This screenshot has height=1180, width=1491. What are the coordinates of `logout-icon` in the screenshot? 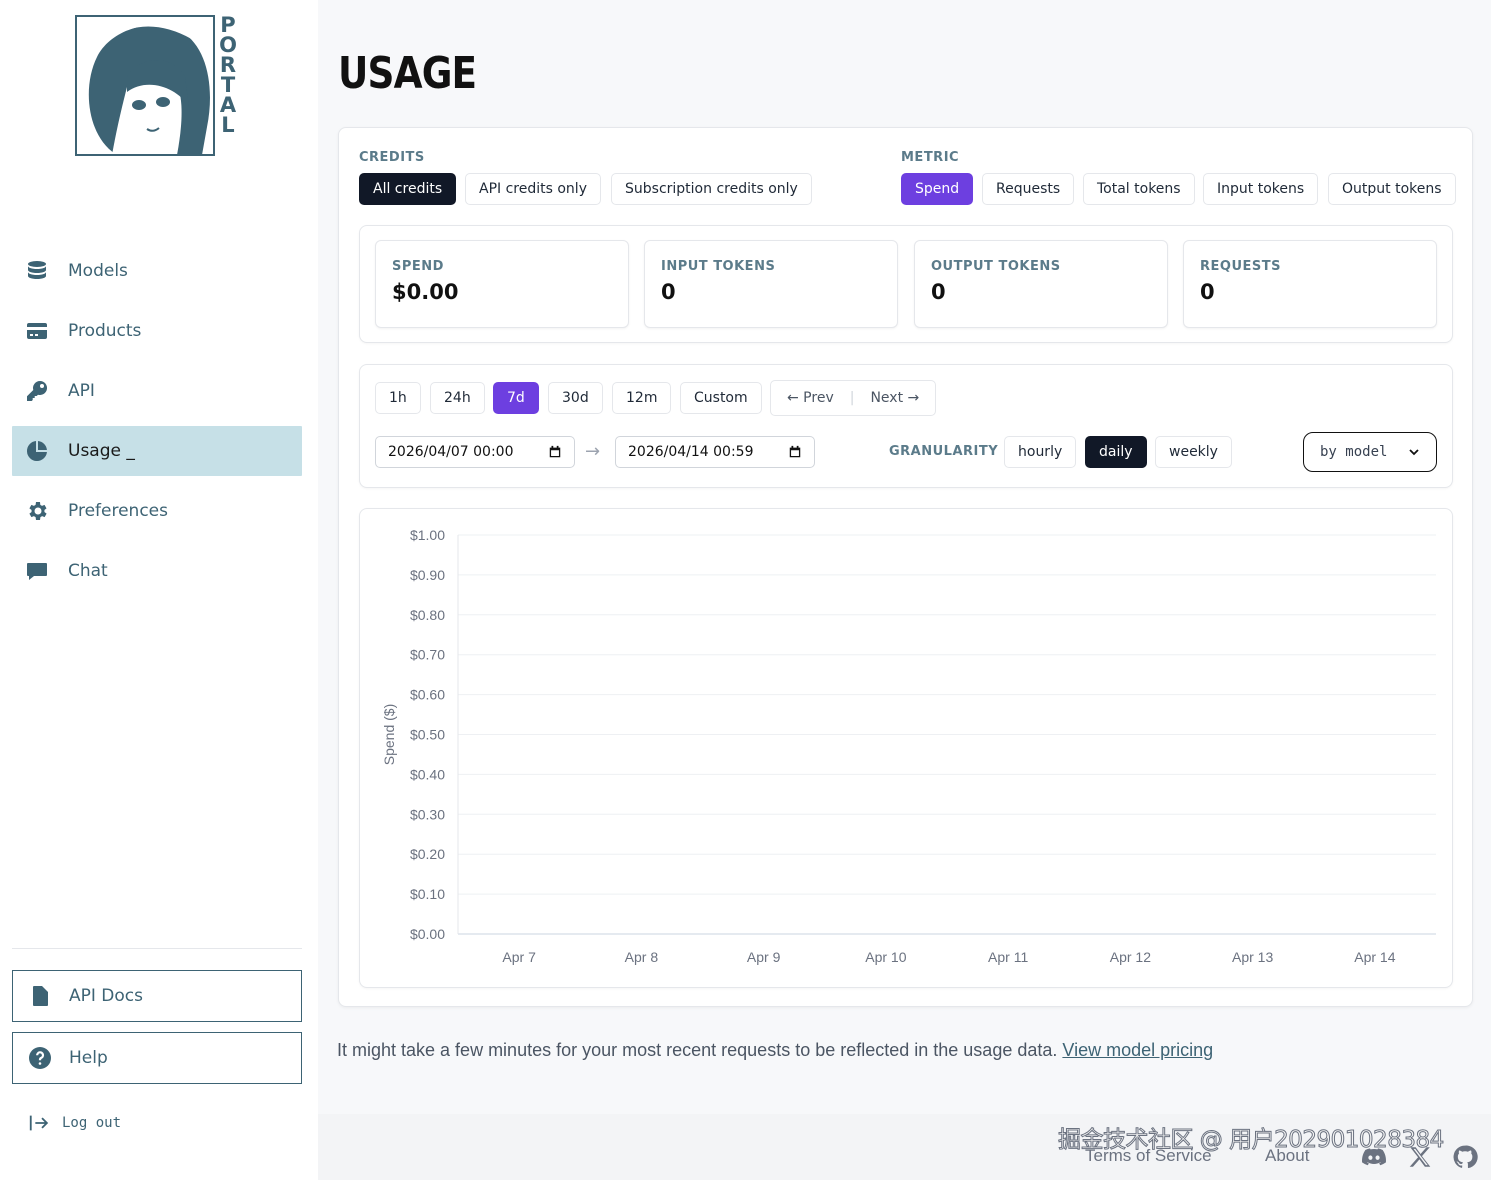 It's located at (39, 1123).